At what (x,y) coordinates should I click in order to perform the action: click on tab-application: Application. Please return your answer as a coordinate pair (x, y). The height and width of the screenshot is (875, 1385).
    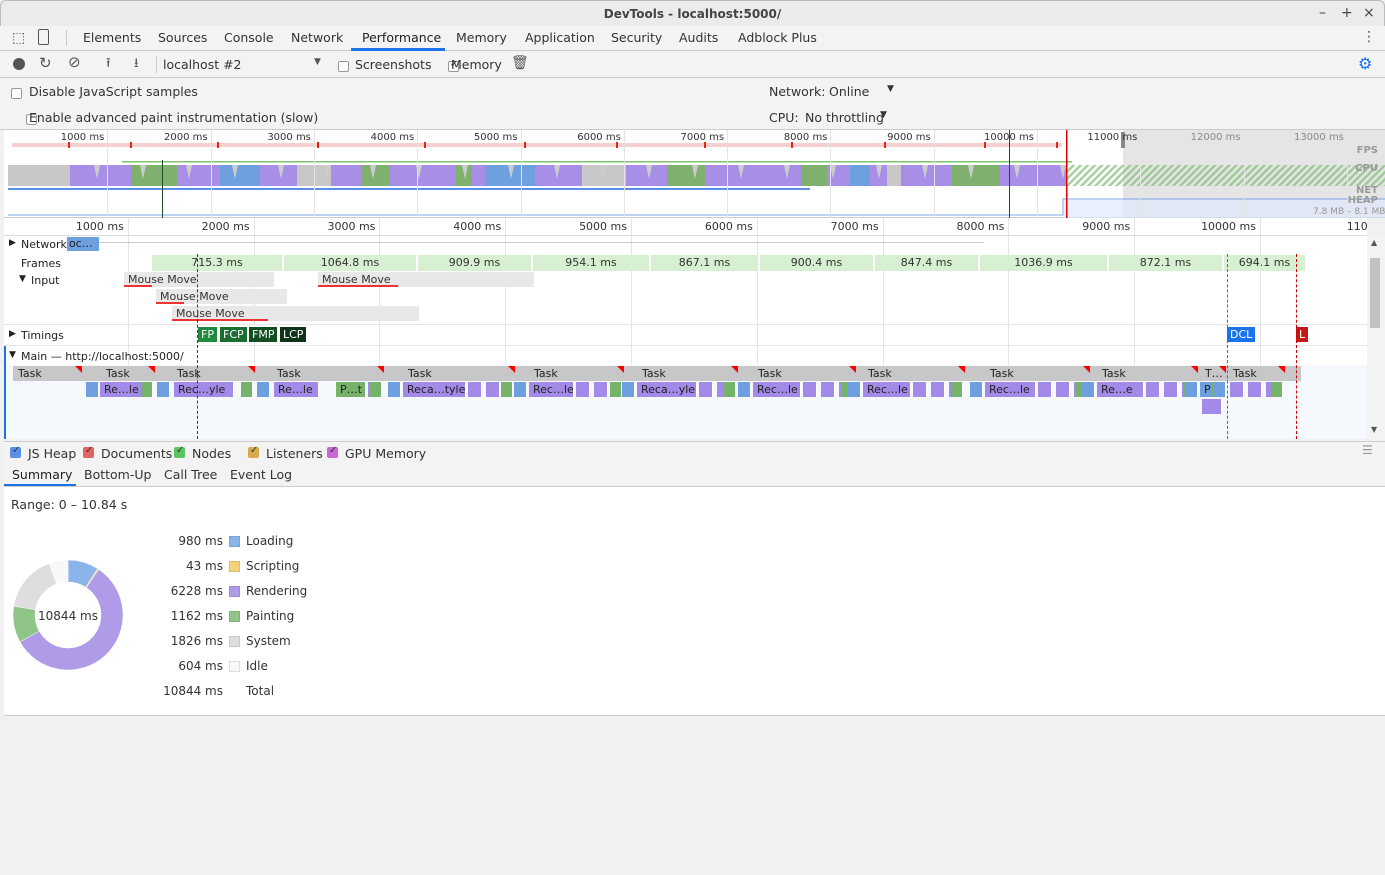
    Looking at the image, I should click on (560, 37).